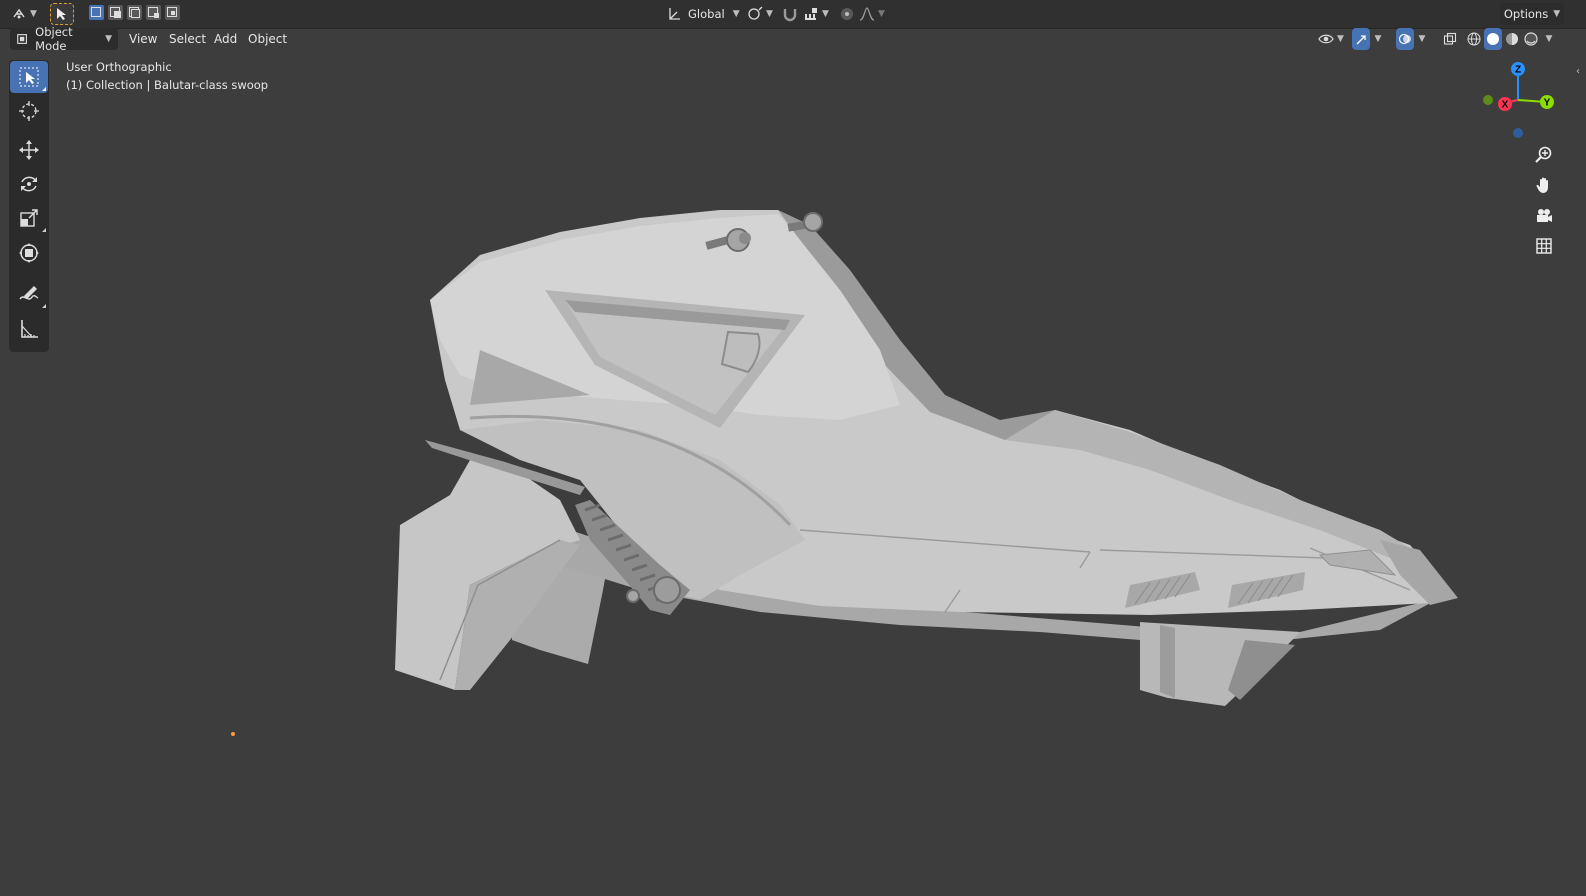 This screenshot has height=896, width=1586. What do you see at coordinates (1580, 73) in the screenshot?
I see `sidebar-toggle-arrow: ‹` at bounding box center [1580, 73].